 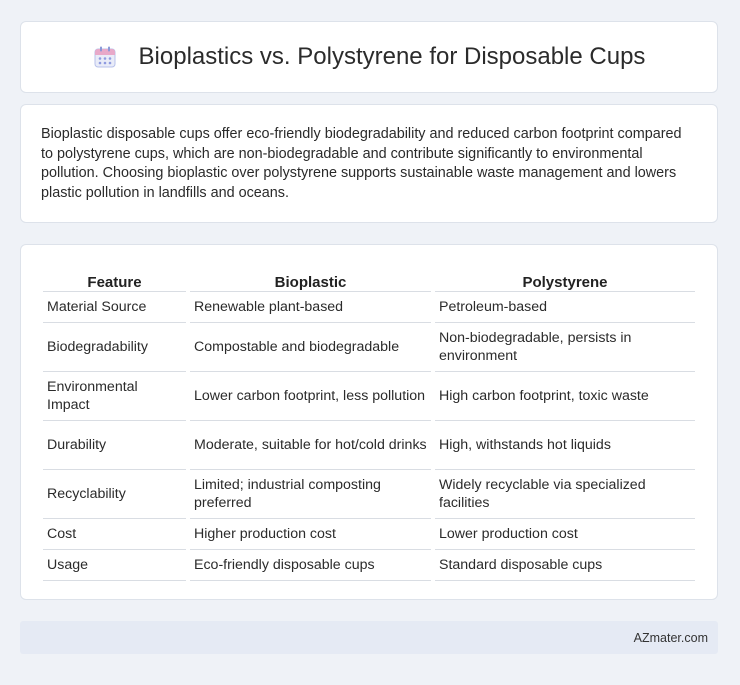 I want to click on table-cell: Compostable and biodegradable, so click(x=310, y=347).